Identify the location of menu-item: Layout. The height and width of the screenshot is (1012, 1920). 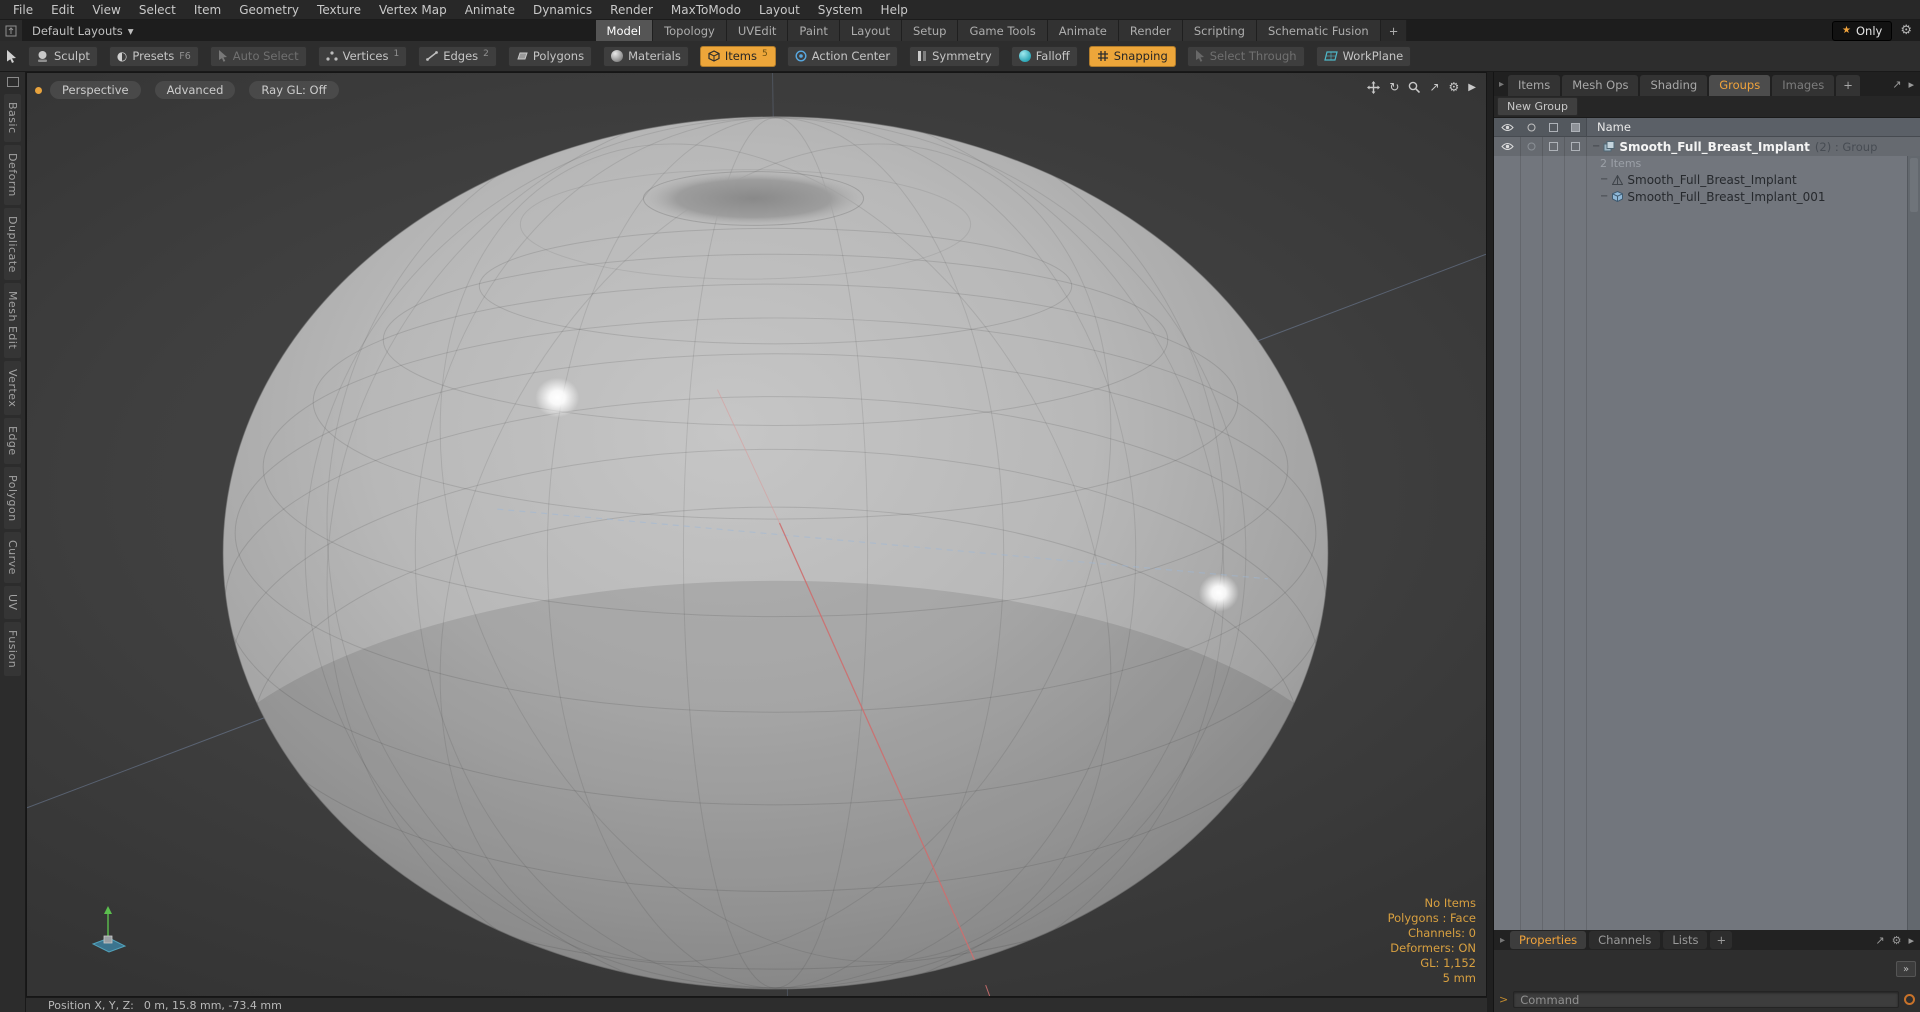
(779, 9).